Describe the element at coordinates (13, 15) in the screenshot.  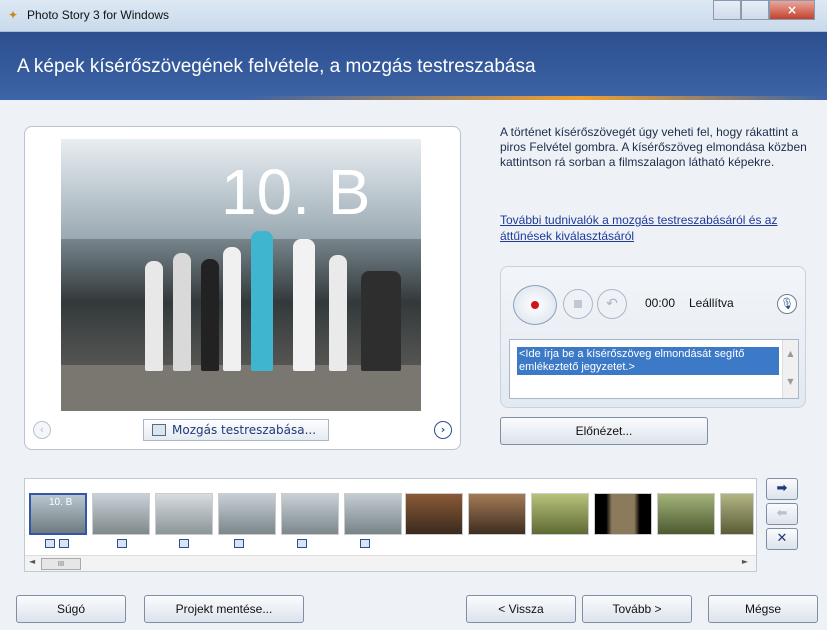
I see `photo-story-app-icon: ✦` at that location.